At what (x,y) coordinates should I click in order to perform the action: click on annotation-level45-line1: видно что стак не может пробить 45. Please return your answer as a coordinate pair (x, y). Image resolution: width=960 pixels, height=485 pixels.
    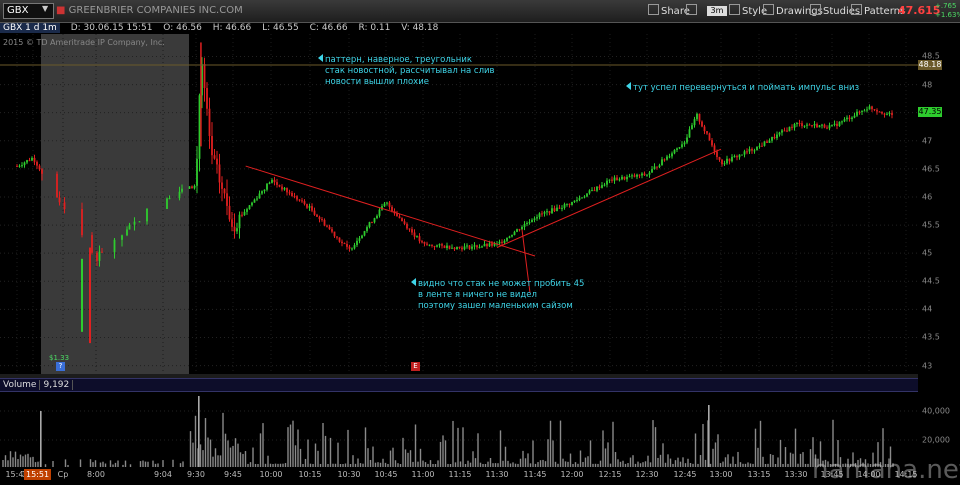
    Looking at the image, I should click on (497, 284).